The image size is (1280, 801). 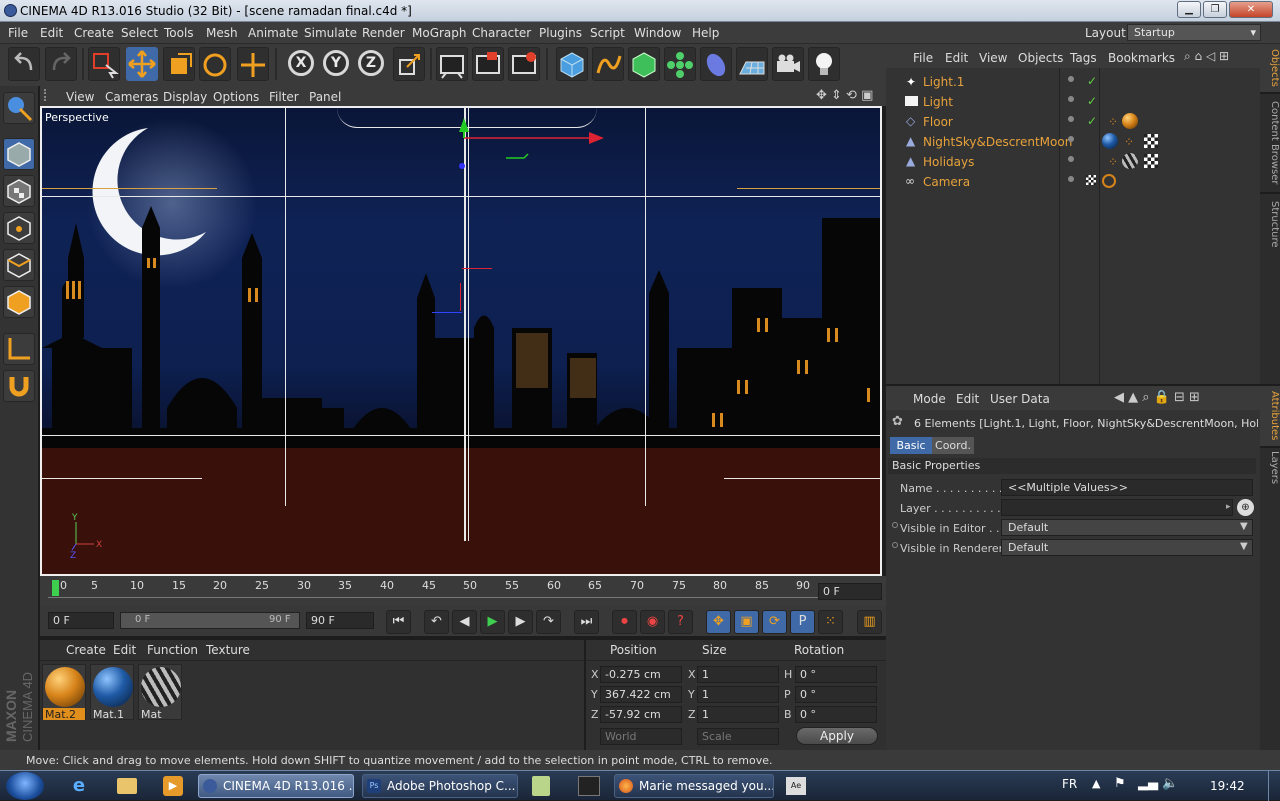 I want to click on close-button: ✕, so click(x=1251, y=9).